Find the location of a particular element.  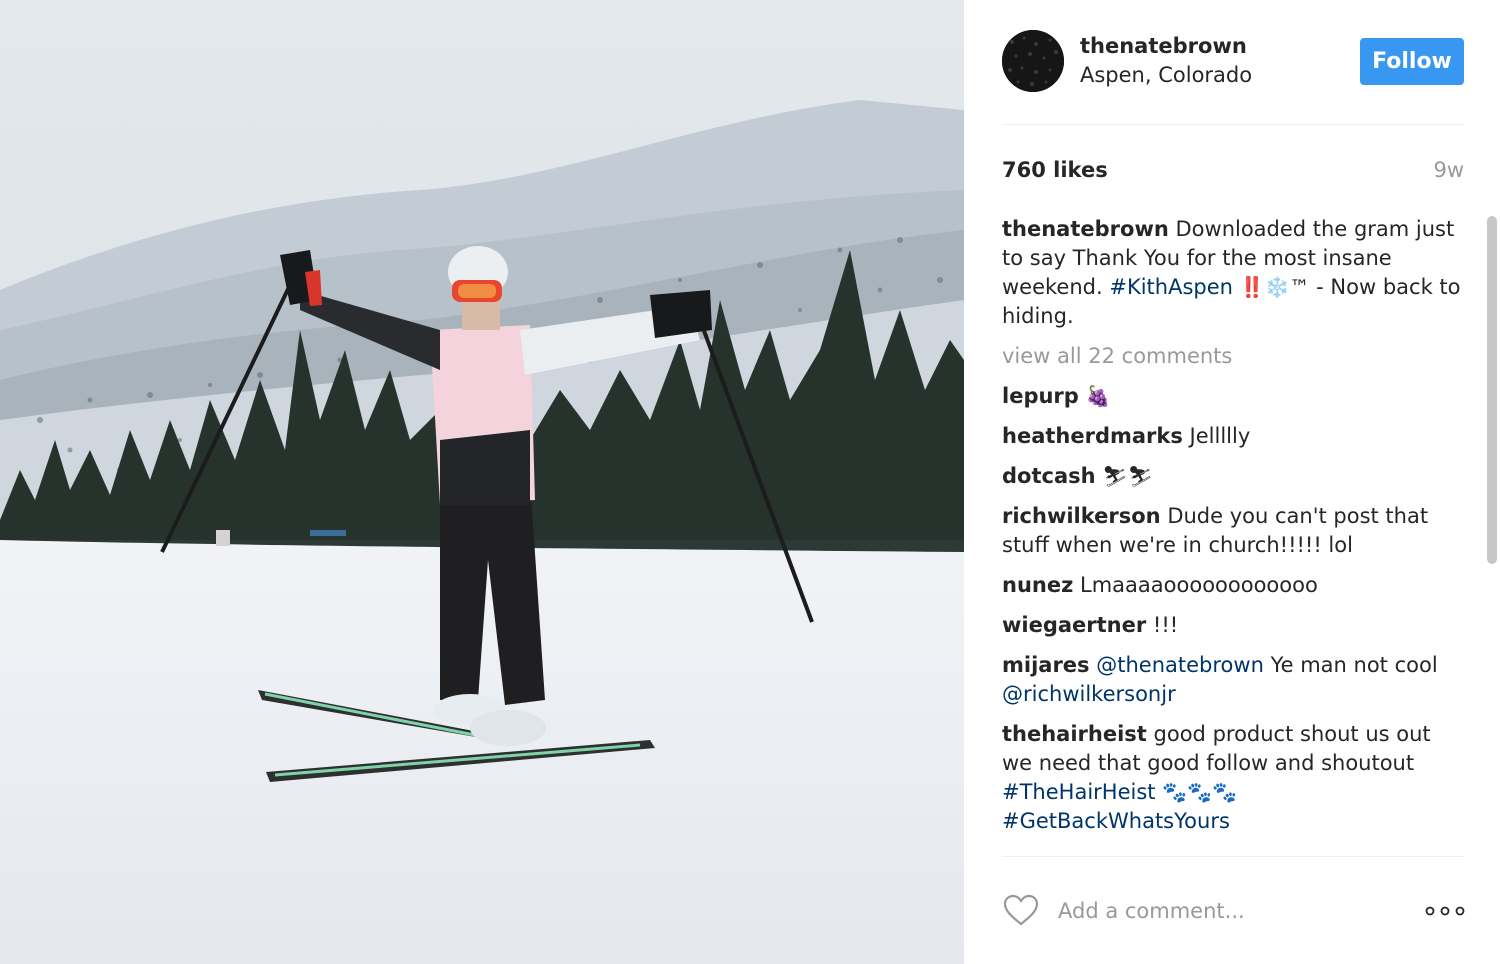

comment-username: wiegaertner is located at coordinates (1074, 625).